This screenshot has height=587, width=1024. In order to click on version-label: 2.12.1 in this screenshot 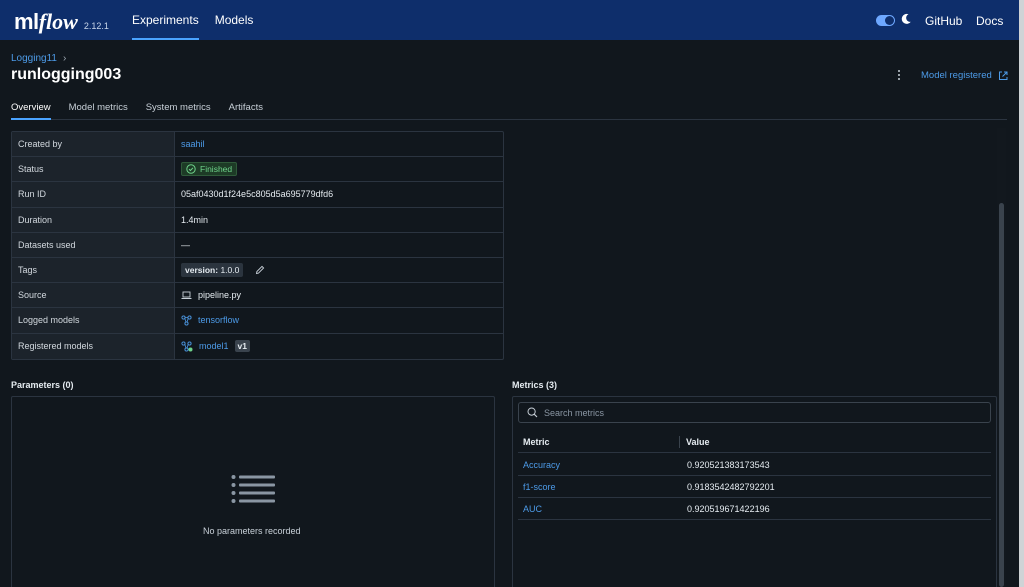, I will do `click(96, 26)`.